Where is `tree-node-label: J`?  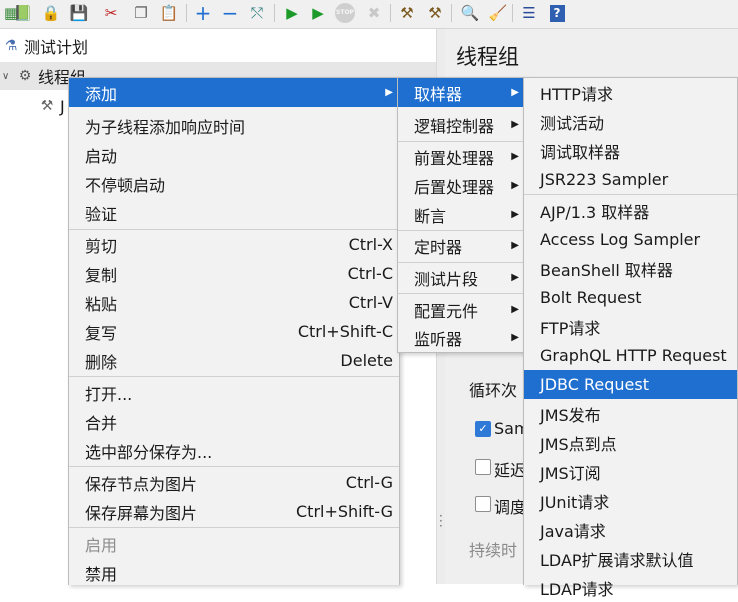
tree-node-label: J is located at coordinates (62, 106).